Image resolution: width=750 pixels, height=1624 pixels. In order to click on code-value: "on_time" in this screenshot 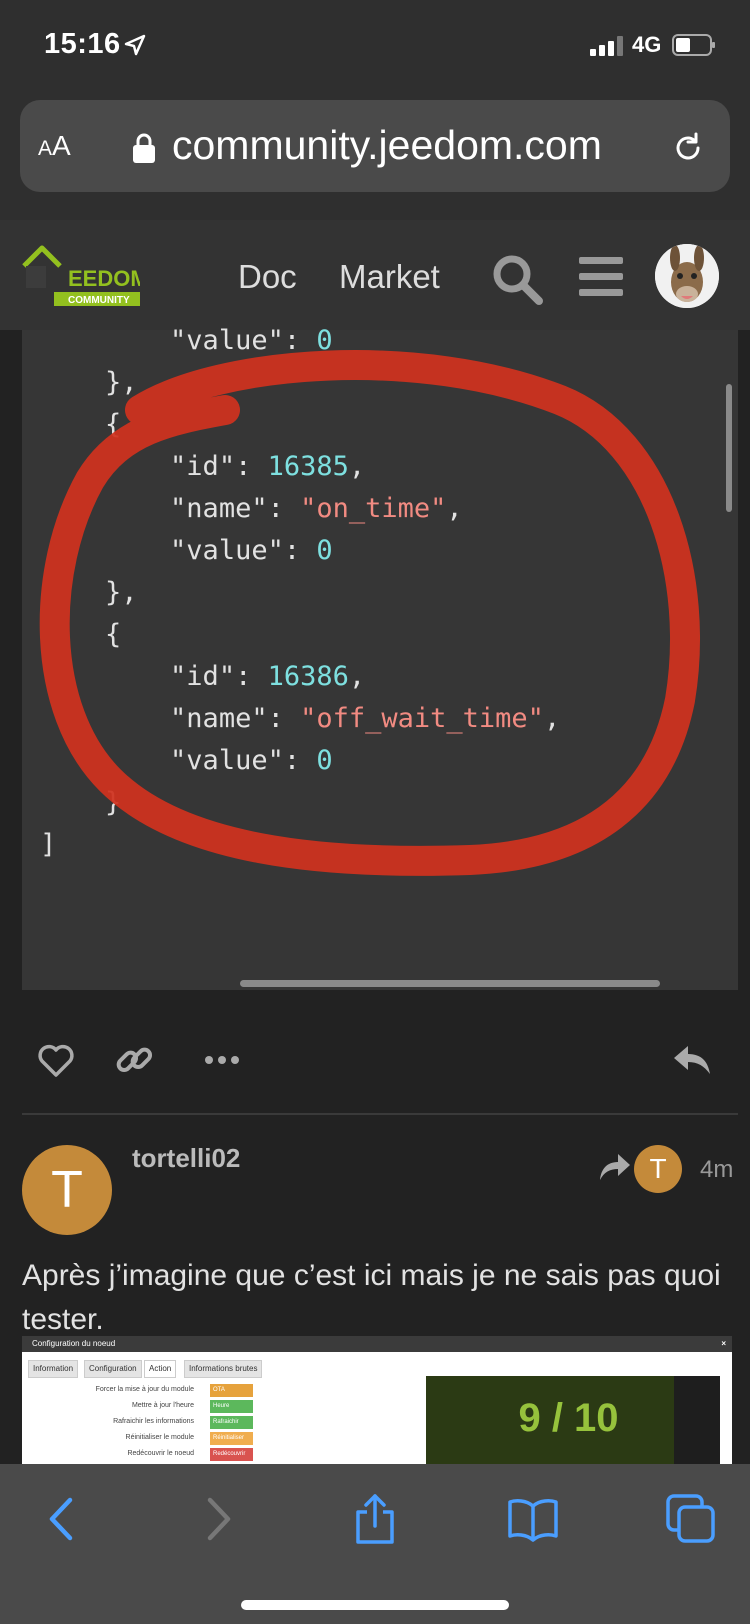, I will do `click(373, 508)`.